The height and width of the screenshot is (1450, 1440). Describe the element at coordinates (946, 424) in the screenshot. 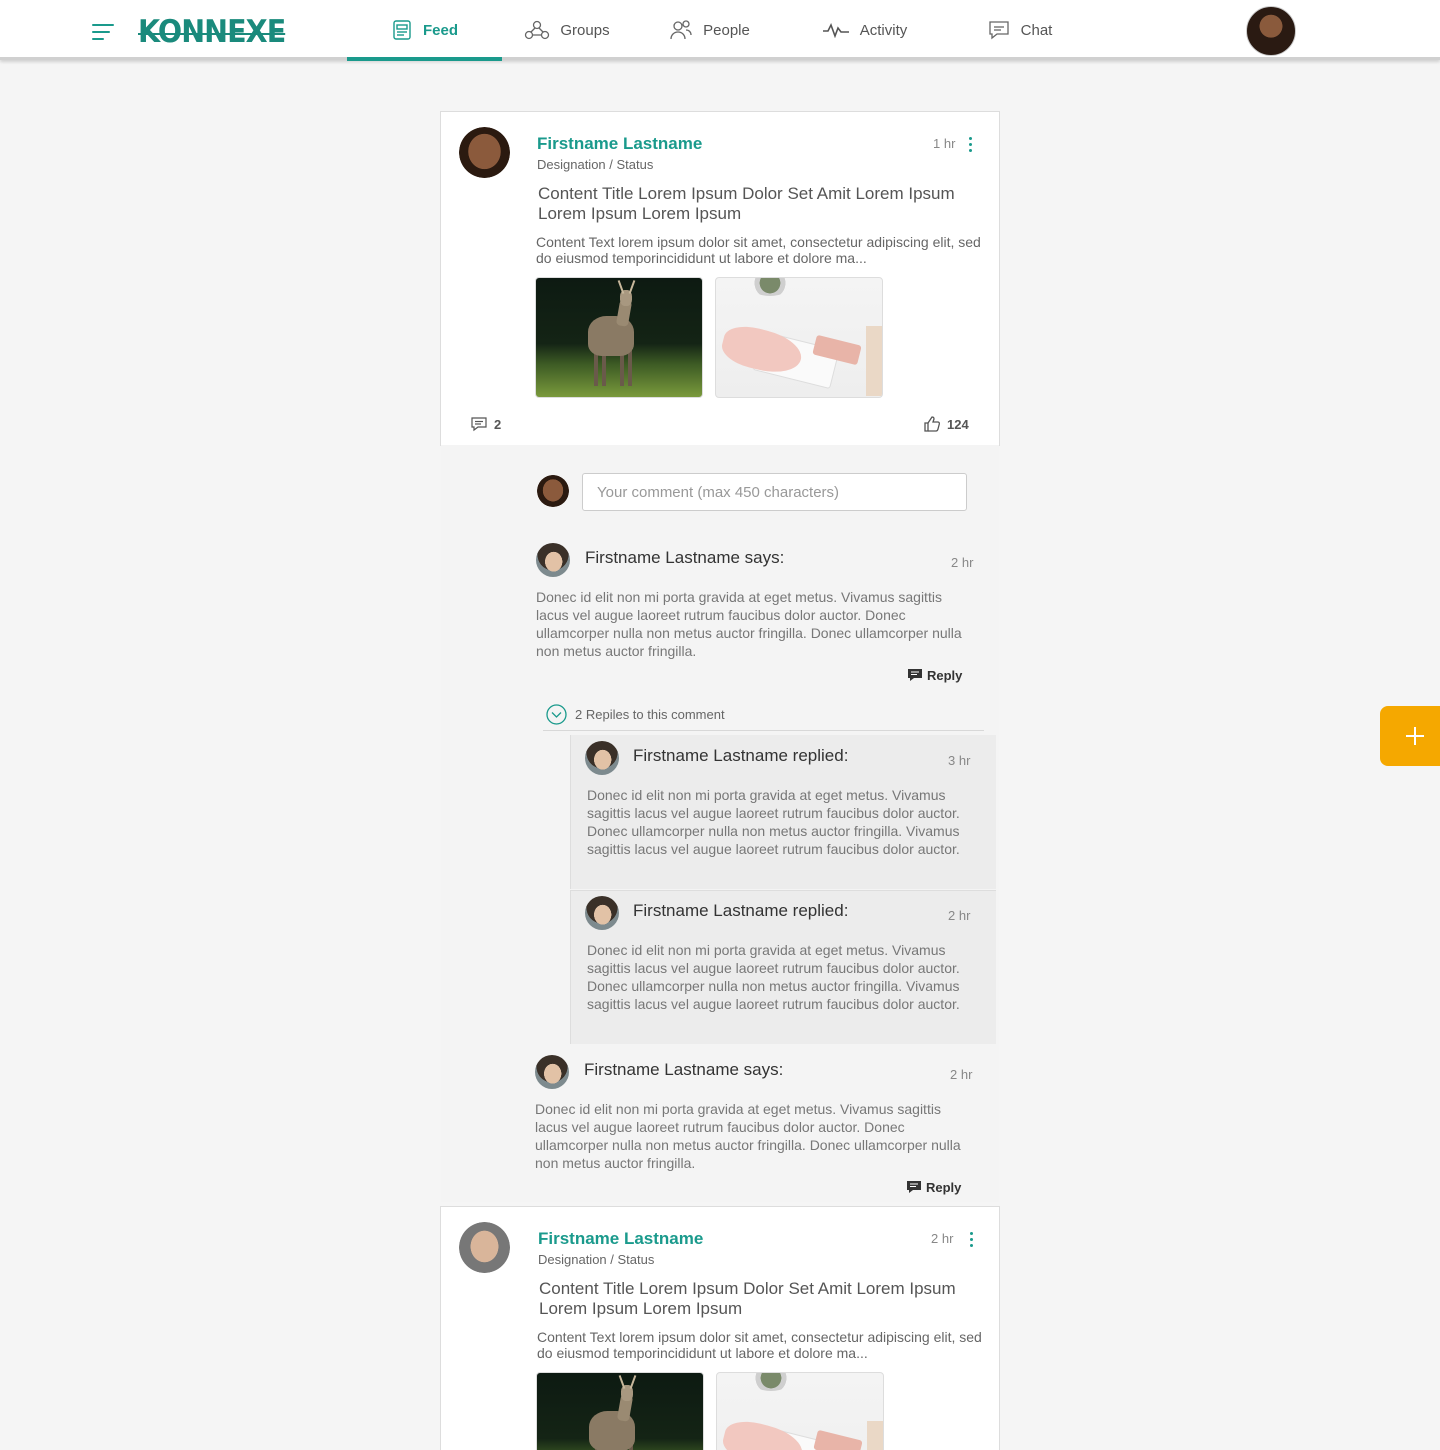

I see `like-count: 124` at that location.